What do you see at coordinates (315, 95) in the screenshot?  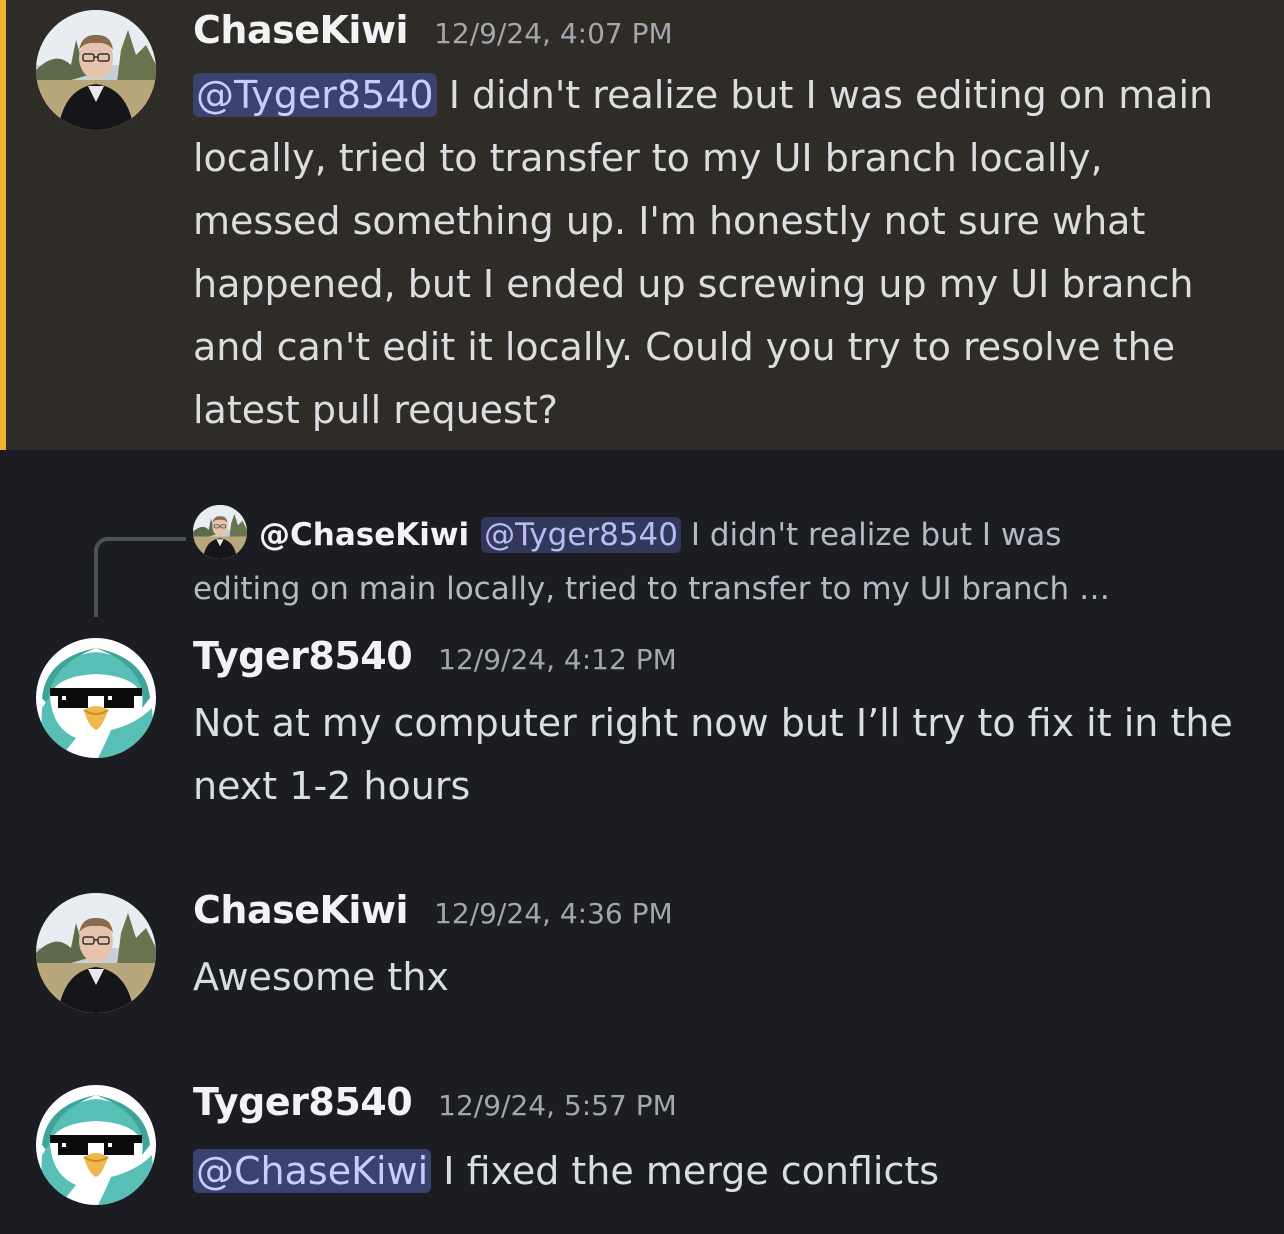 I see `user-mention: @Tyger8540` at bounding box center [315, 95].